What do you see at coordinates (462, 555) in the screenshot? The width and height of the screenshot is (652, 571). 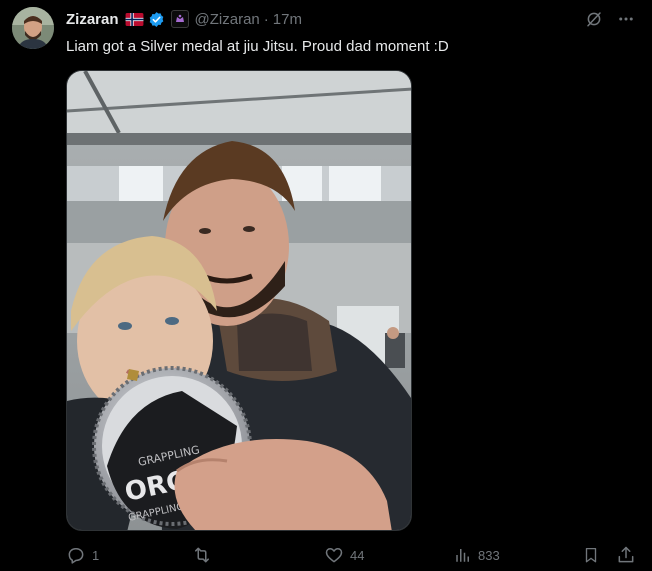 I see `views-icon` at bounding box center [462, 555].